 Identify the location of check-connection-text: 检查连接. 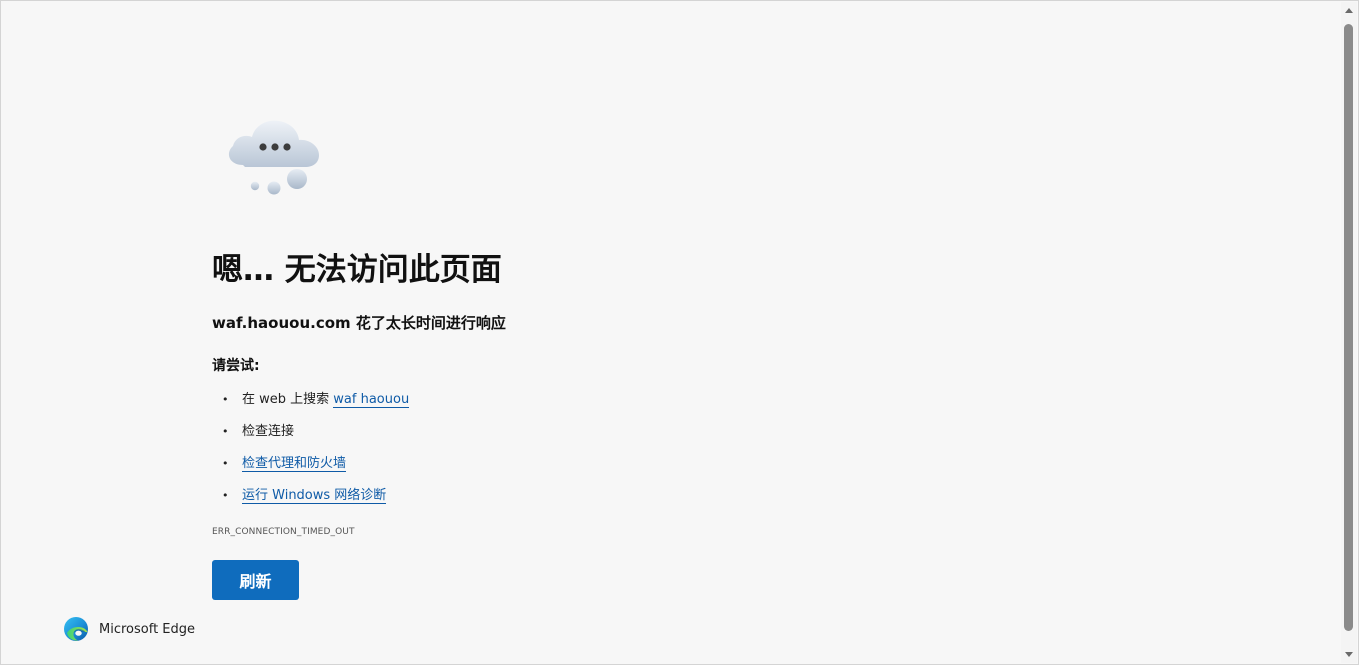
(268, 431).